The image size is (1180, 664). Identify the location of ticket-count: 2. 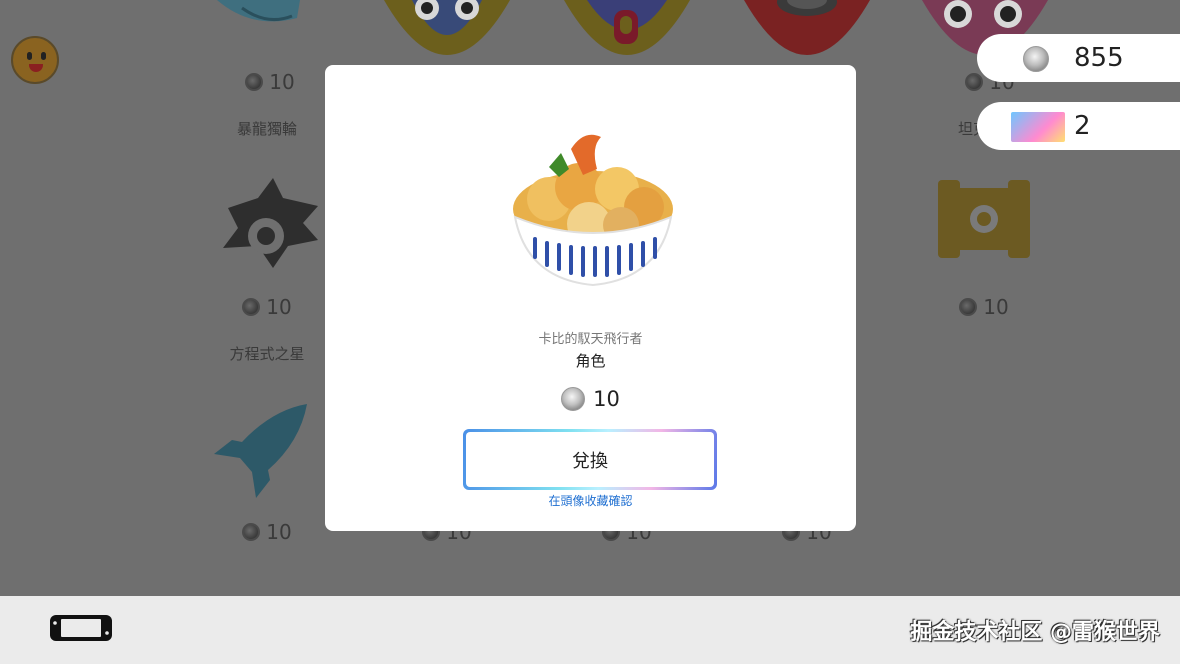
(1082, 126).